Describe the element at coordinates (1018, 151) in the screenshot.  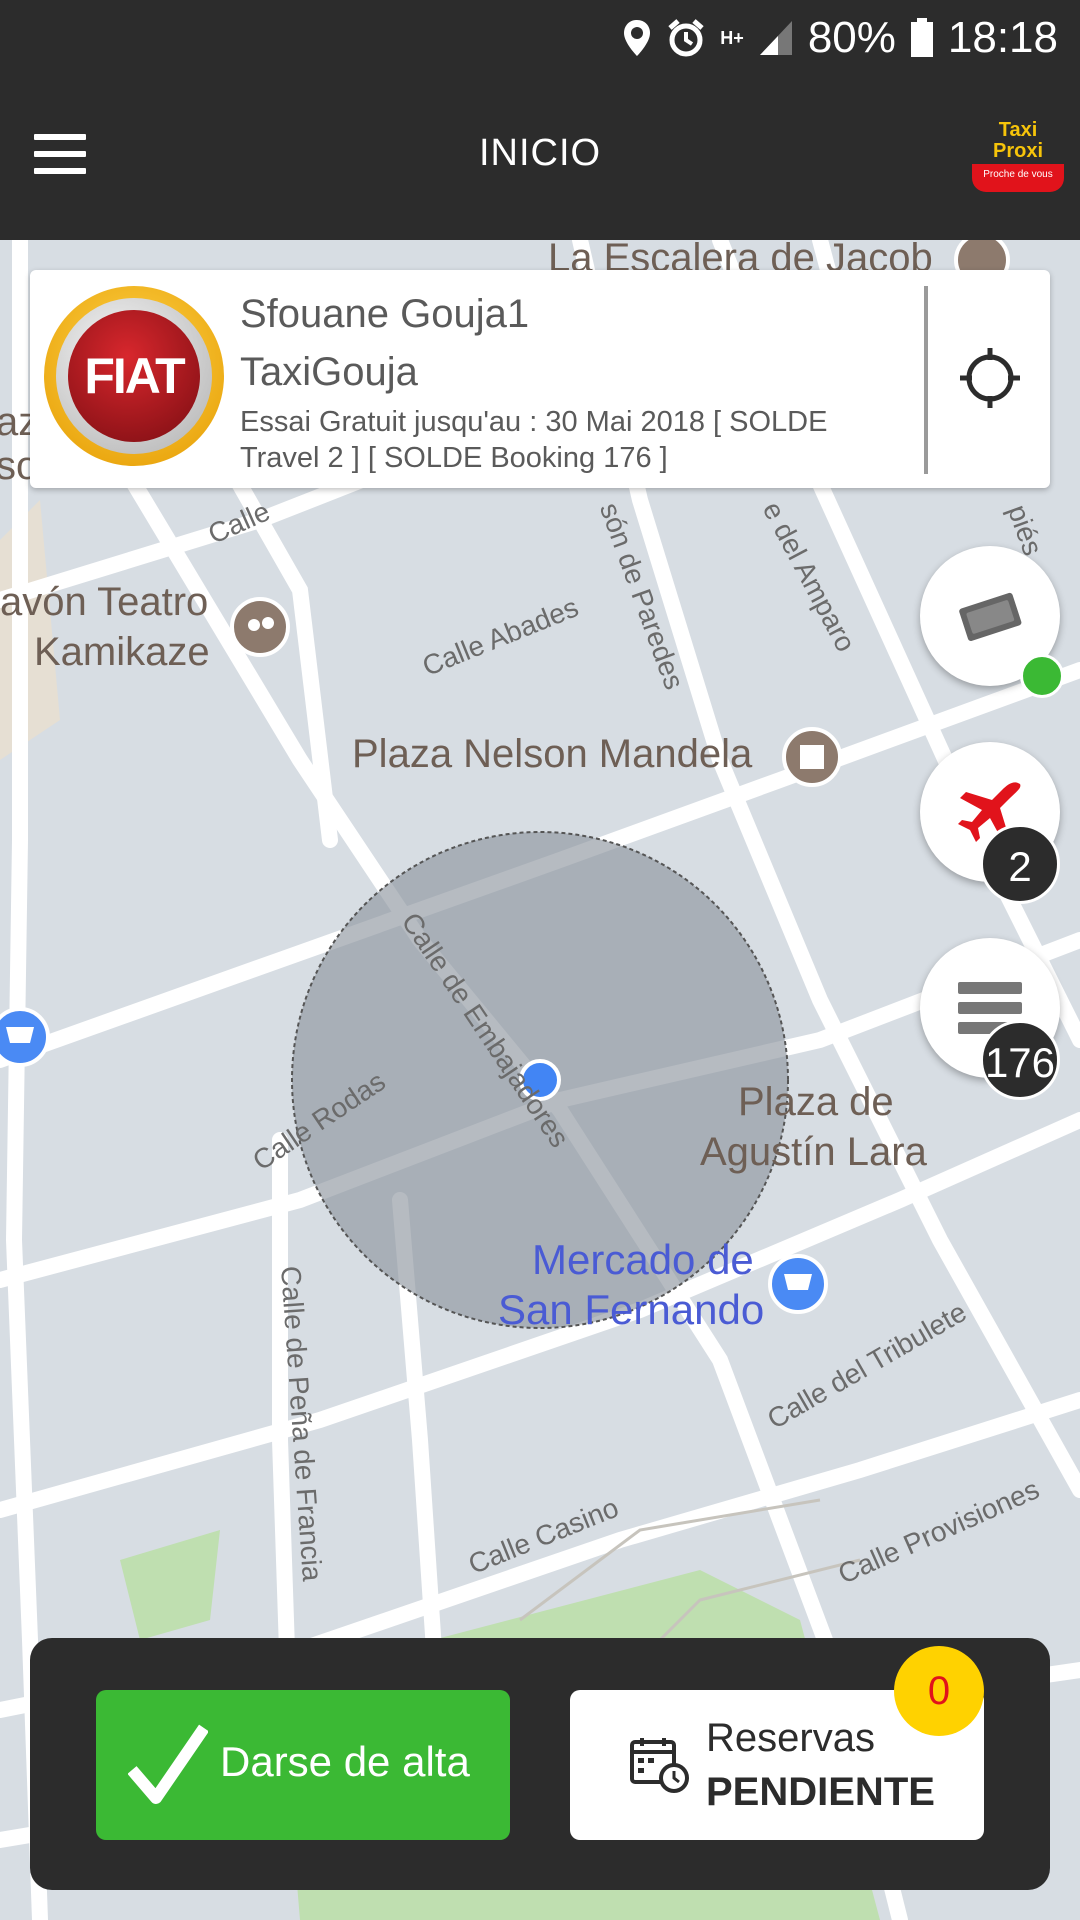
I see `logo-line-2: Proxi` at that location.